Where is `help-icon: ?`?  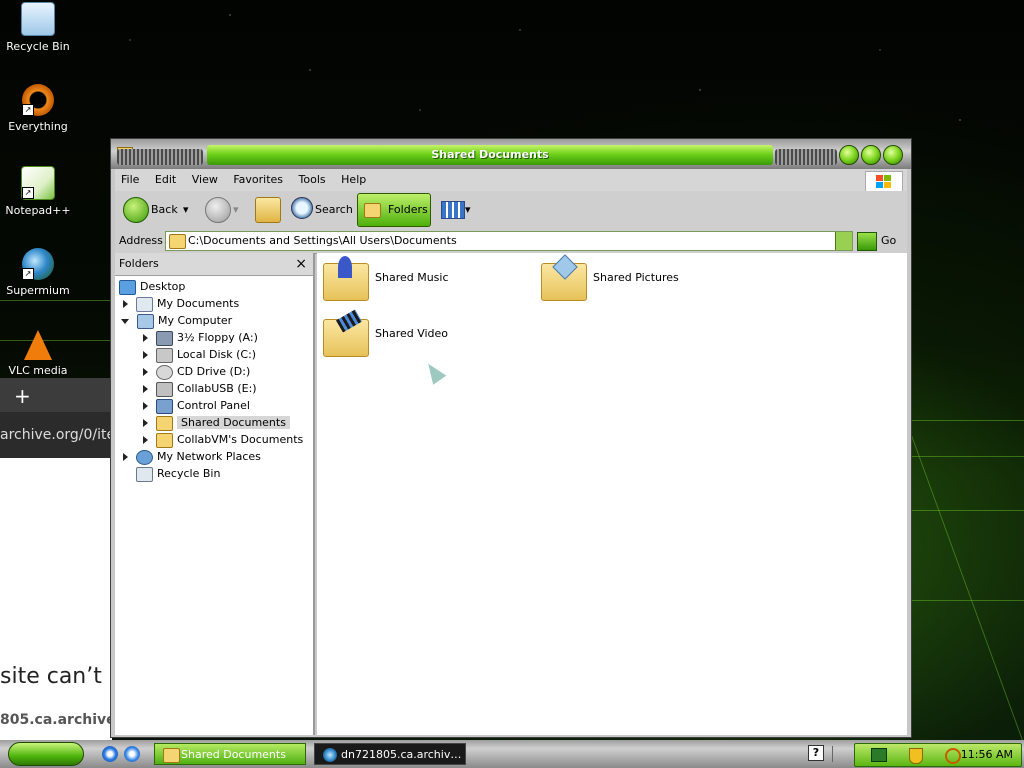 help-icon: ? is located at coordinates (816, 753).